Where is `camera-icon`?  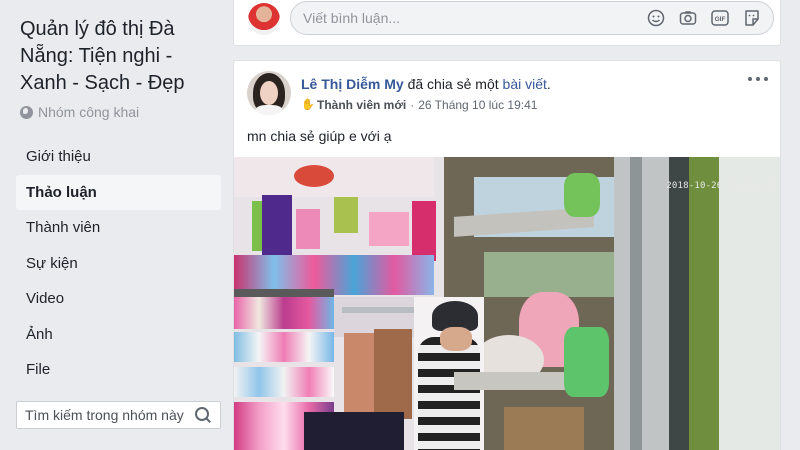 camera-icon is located at coordinates (688, 18).